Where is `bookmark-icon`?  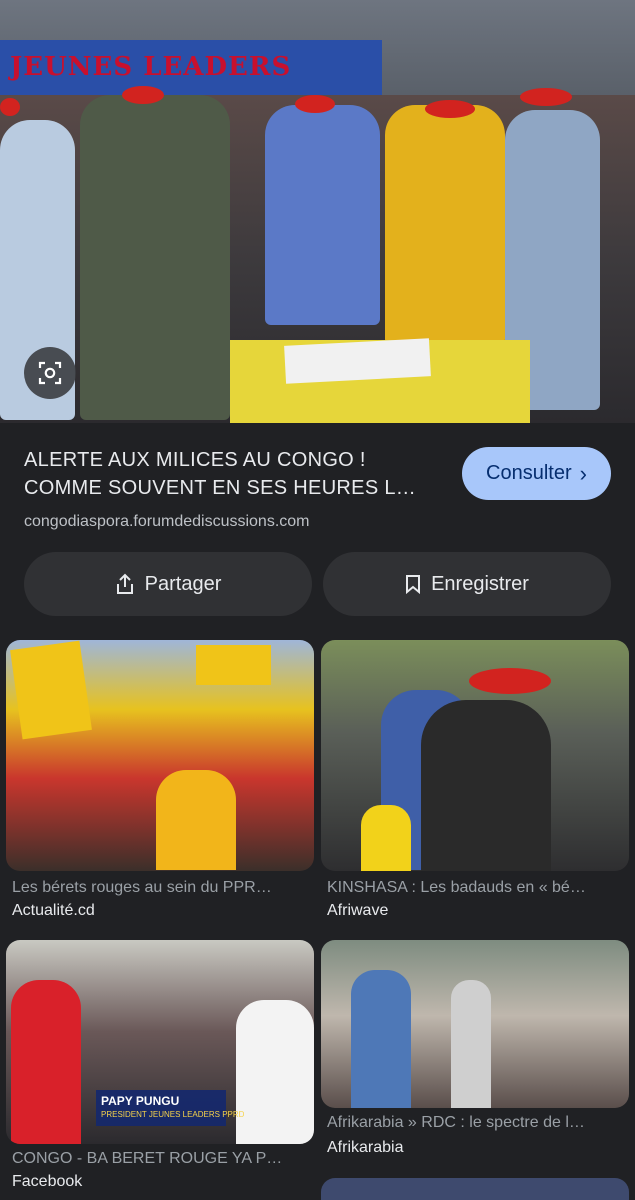
bookmark-icon is located at coordinates (413, 584).